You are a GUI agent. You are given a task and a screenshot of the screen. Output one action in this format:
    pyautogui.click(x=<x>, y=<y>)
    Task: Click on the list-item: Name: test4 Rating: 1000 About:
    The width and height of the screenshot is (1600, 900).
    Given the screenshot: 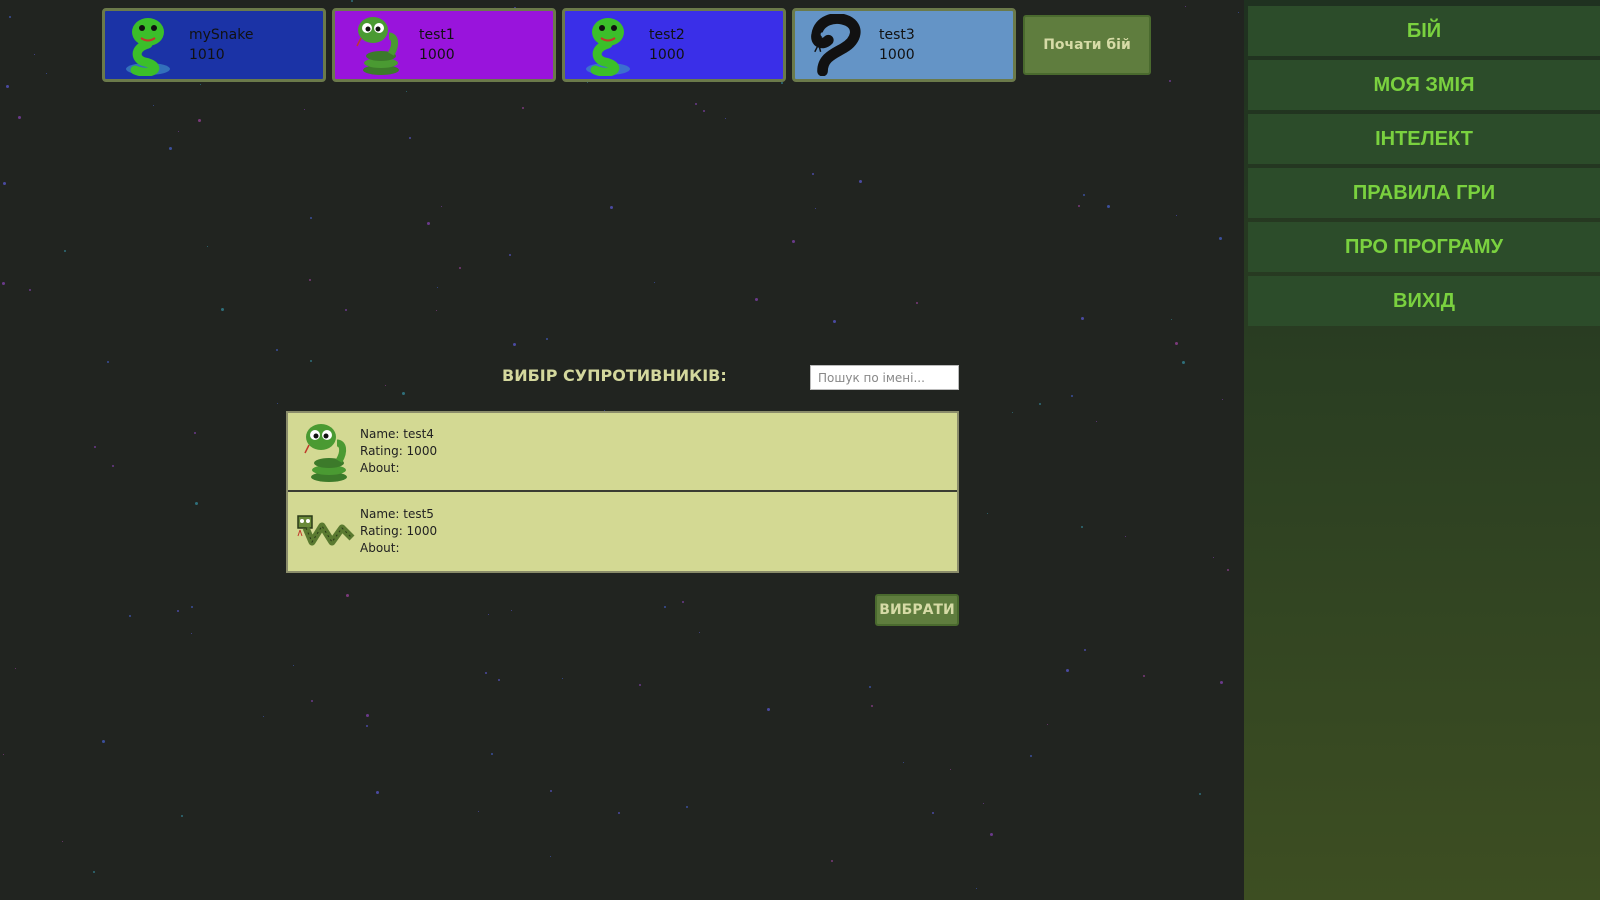 What is the action you would take?
    pyautogui.click(x=622, y=452)
    